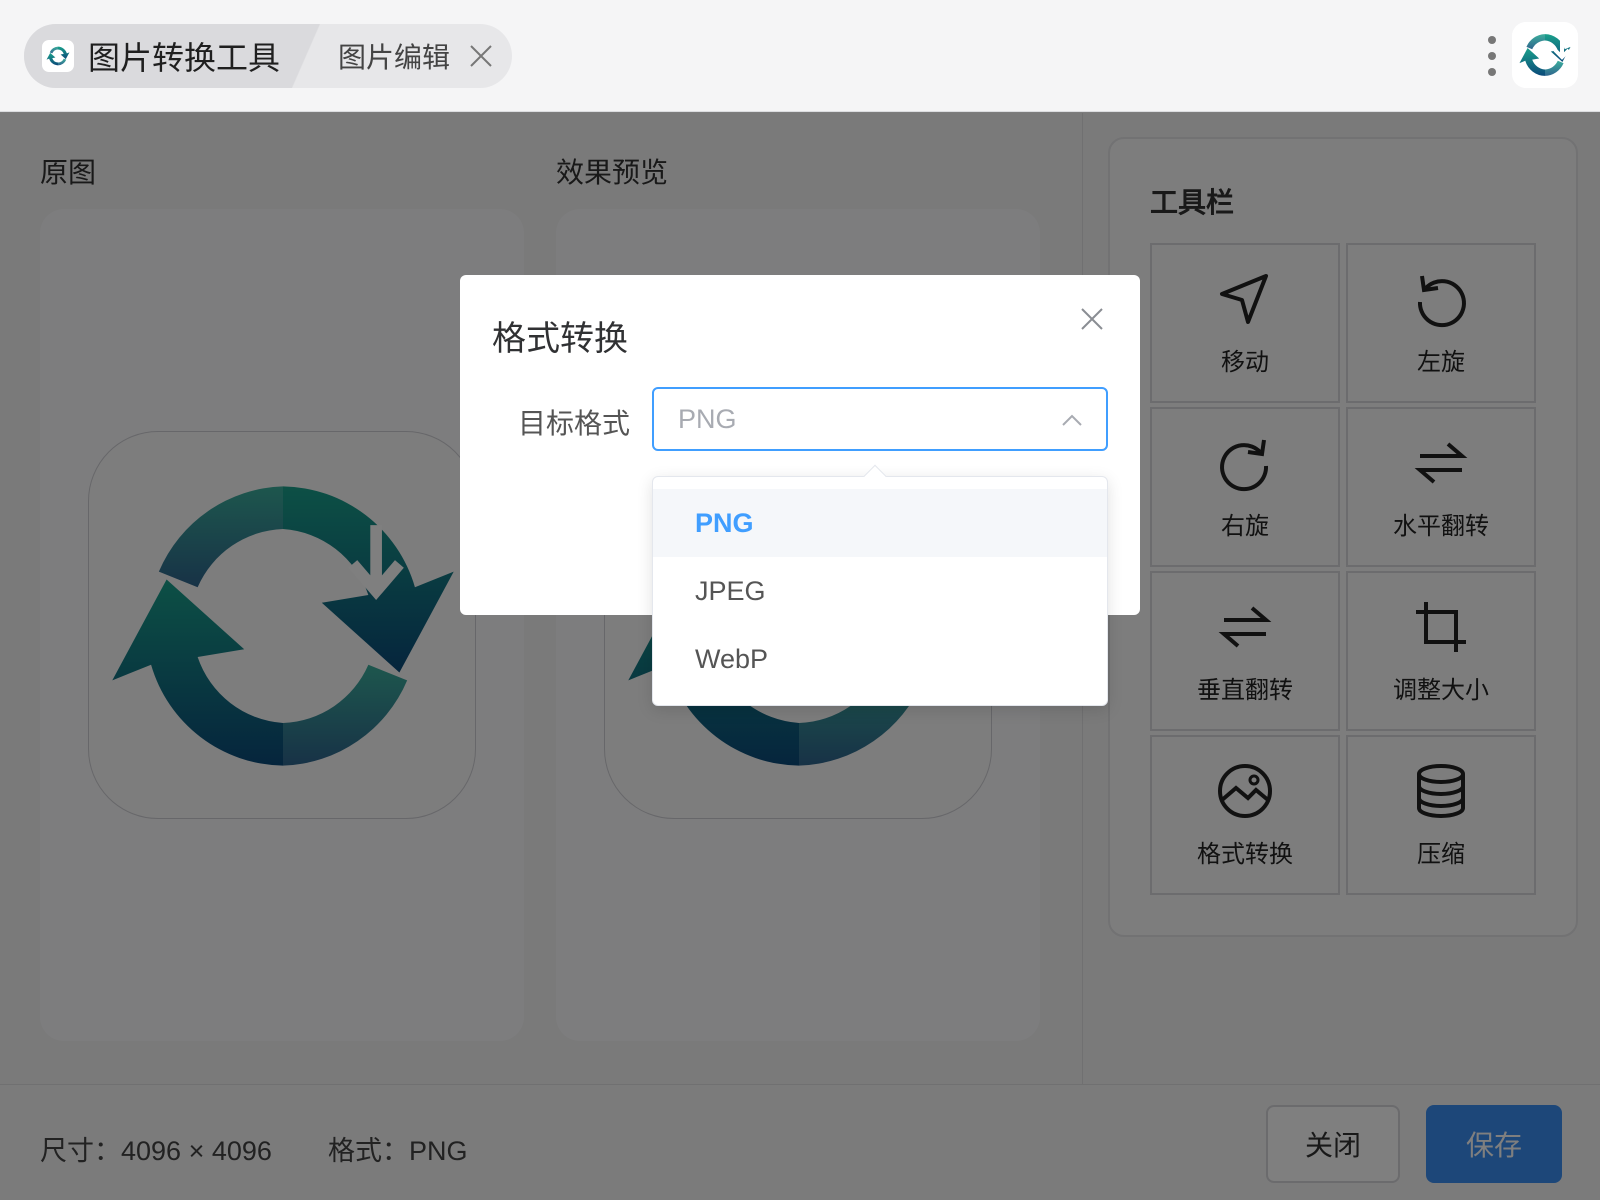 This screenshot has width=1600, height=1200. What do you see at coordinates (880, 659) in the screenshot?
I see `option-webp: WebP` at bounding box center [880, 659].